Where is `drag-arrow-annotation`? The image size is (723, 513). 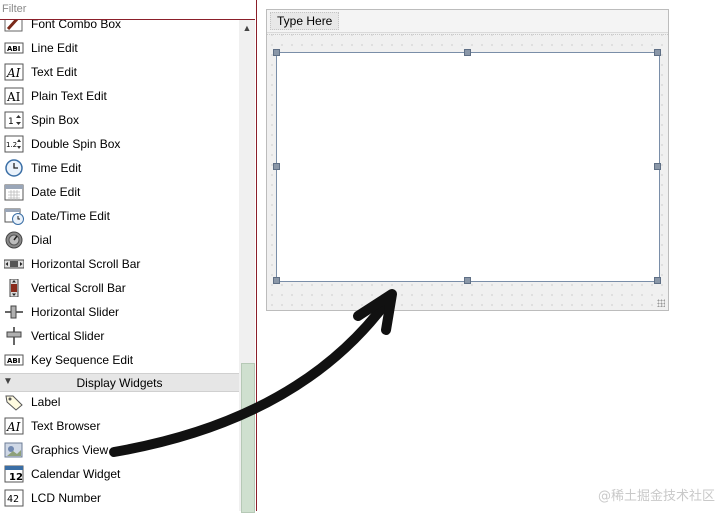 drag-arrow-annotation is located at coordinates (253, 373).